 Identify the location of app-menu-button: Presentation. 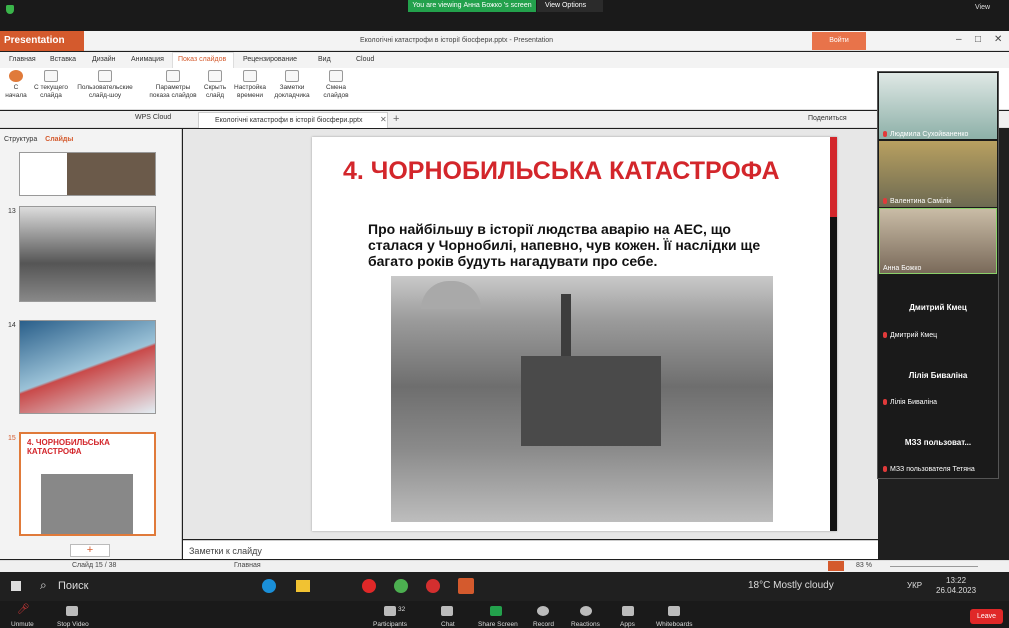
(42, 41).